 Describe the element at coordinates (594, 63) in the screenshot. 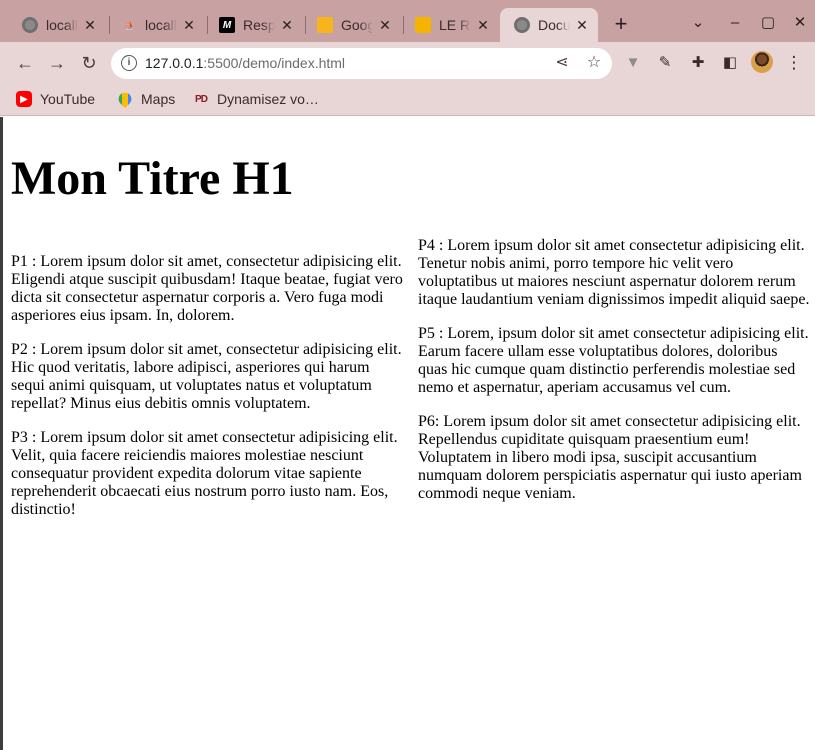

I see `bookmark-star-icon: ☆` at that location.